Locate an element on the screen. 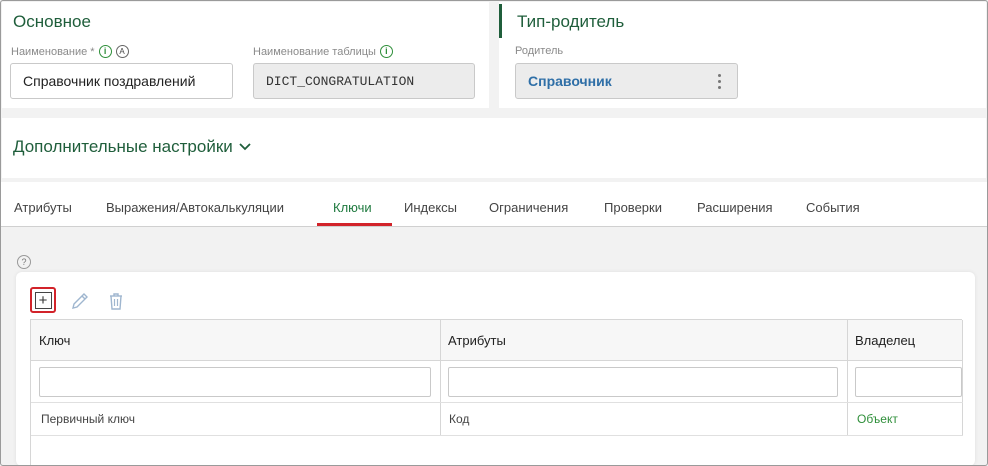 Image resolution: width=988 pixels, height=466 pixels. edit-button is located at coordinates (80, 301).